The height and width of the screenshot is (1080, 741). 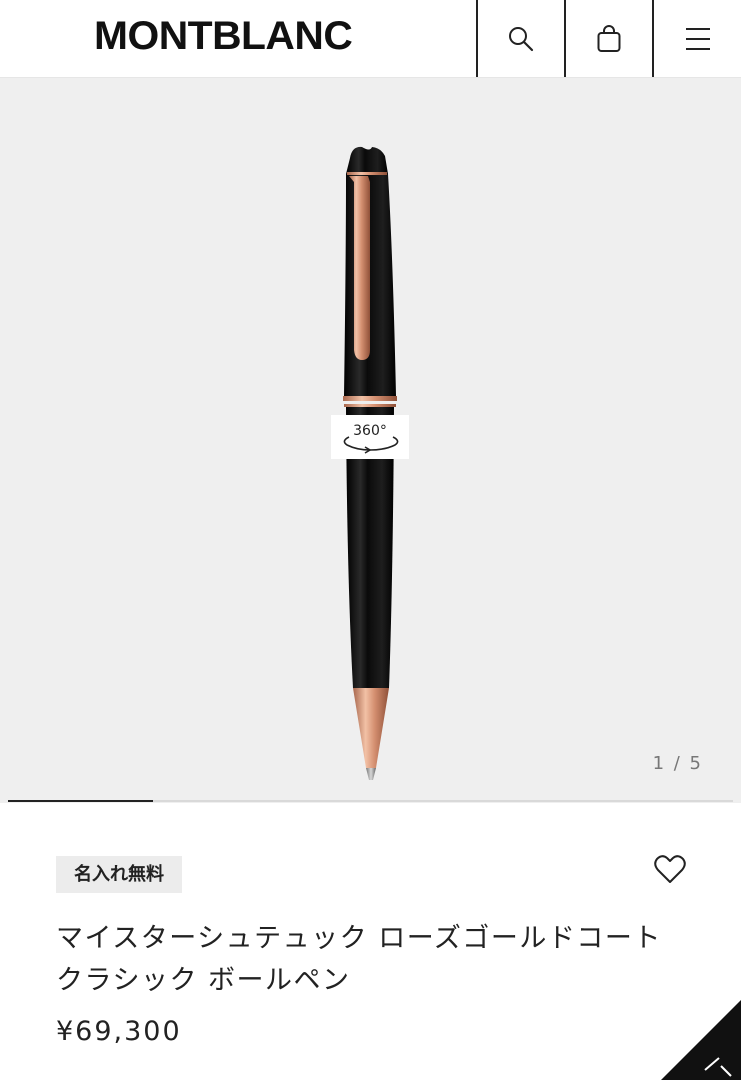 I want to click on shopping-bag-button, so click(x=607, y=38).